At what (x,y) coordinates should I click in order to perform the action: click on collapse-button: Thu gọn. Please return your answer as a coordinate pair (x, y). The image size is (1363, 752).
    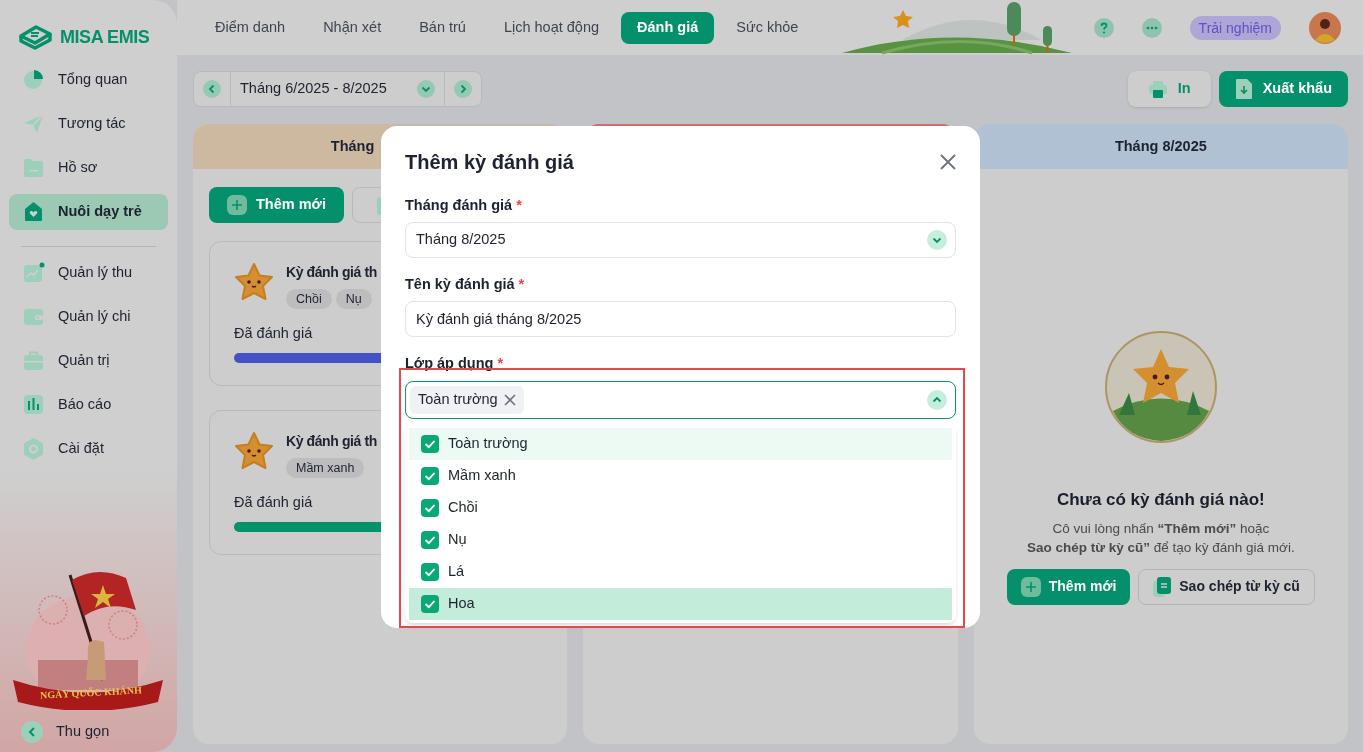
    Looking at the image, I should click on (65, 732).